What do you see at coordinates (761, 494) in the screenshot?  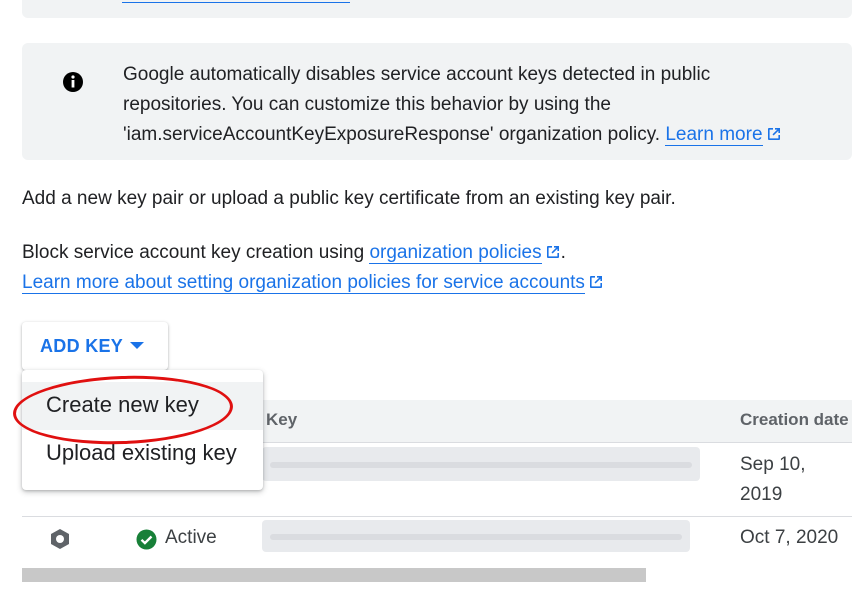 I see `row1-date-line2: 2019` at bounding box center [761, 494].